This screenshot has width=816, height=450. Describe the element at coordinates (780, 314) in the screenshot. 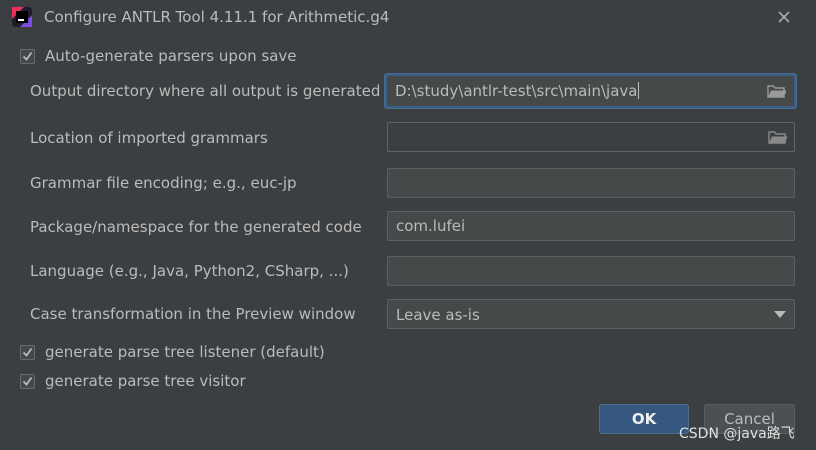

I see `chevron-down-icon` at that location.